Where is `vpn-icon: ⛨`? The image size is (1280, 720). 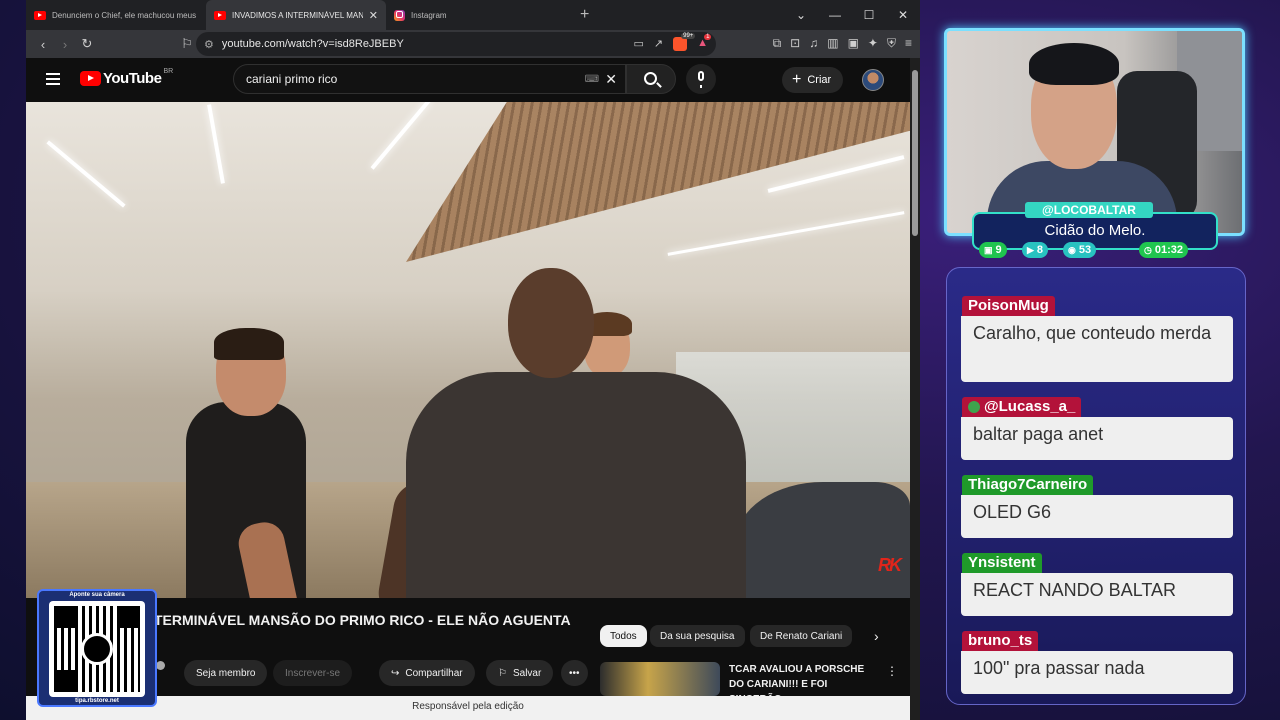 vpn-icon: ⛨ is located at coordinates (891, 43).